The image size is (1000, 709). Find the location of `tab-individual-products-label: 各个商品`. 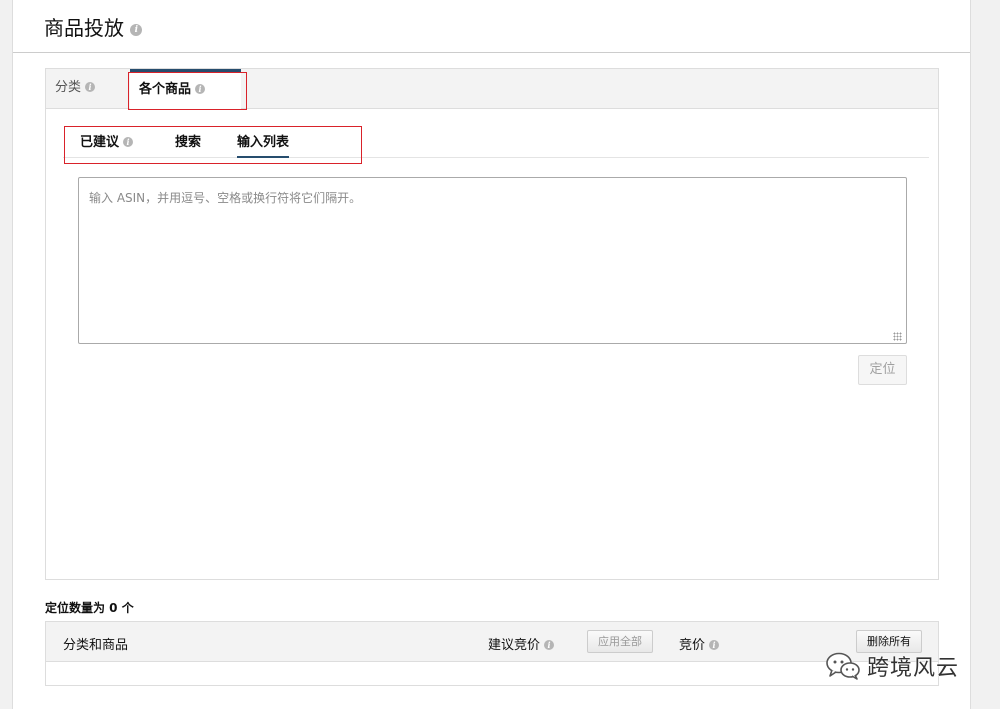

tab-individual-products-label: 各个商品 is located at coordinates (165, 89).